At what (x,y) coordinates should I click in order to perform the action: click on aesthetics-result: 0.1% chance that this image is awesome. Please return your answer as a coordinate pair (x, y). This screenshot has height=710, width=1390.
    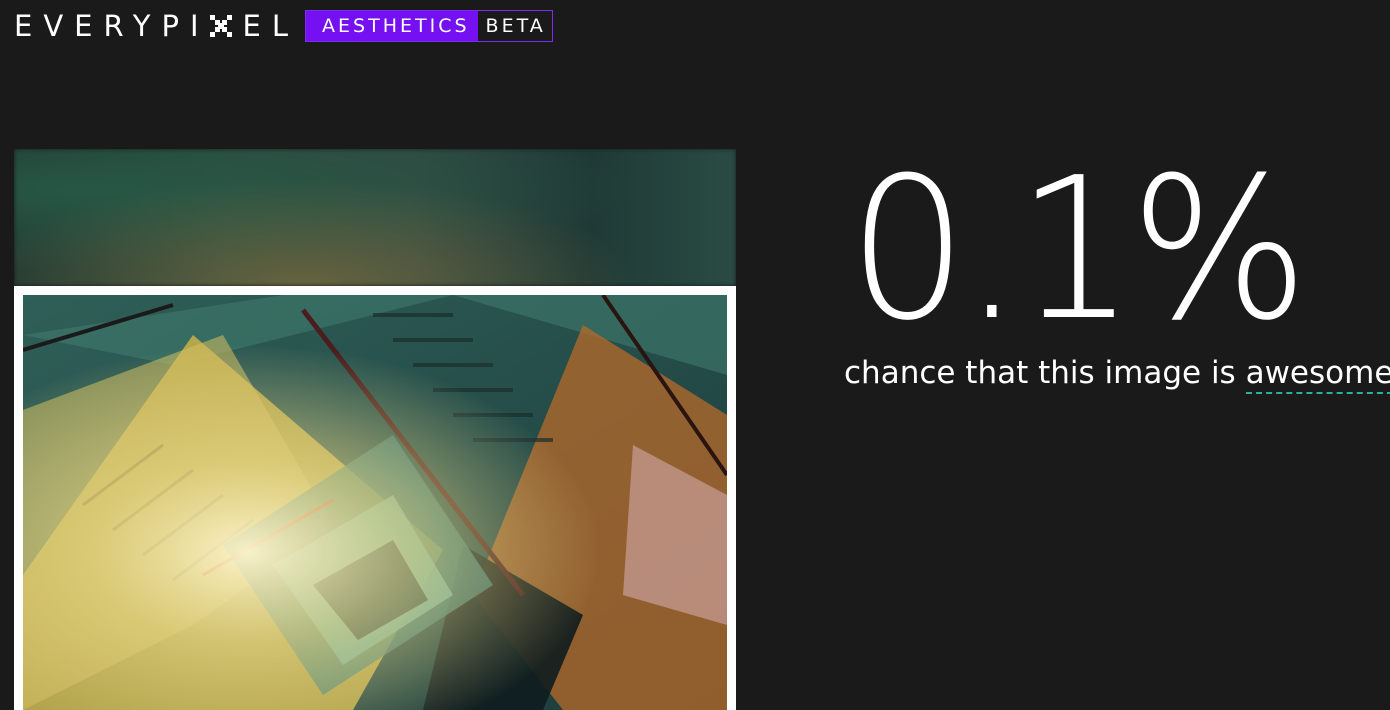
    Looking at the image, I should click on (1115, 265).